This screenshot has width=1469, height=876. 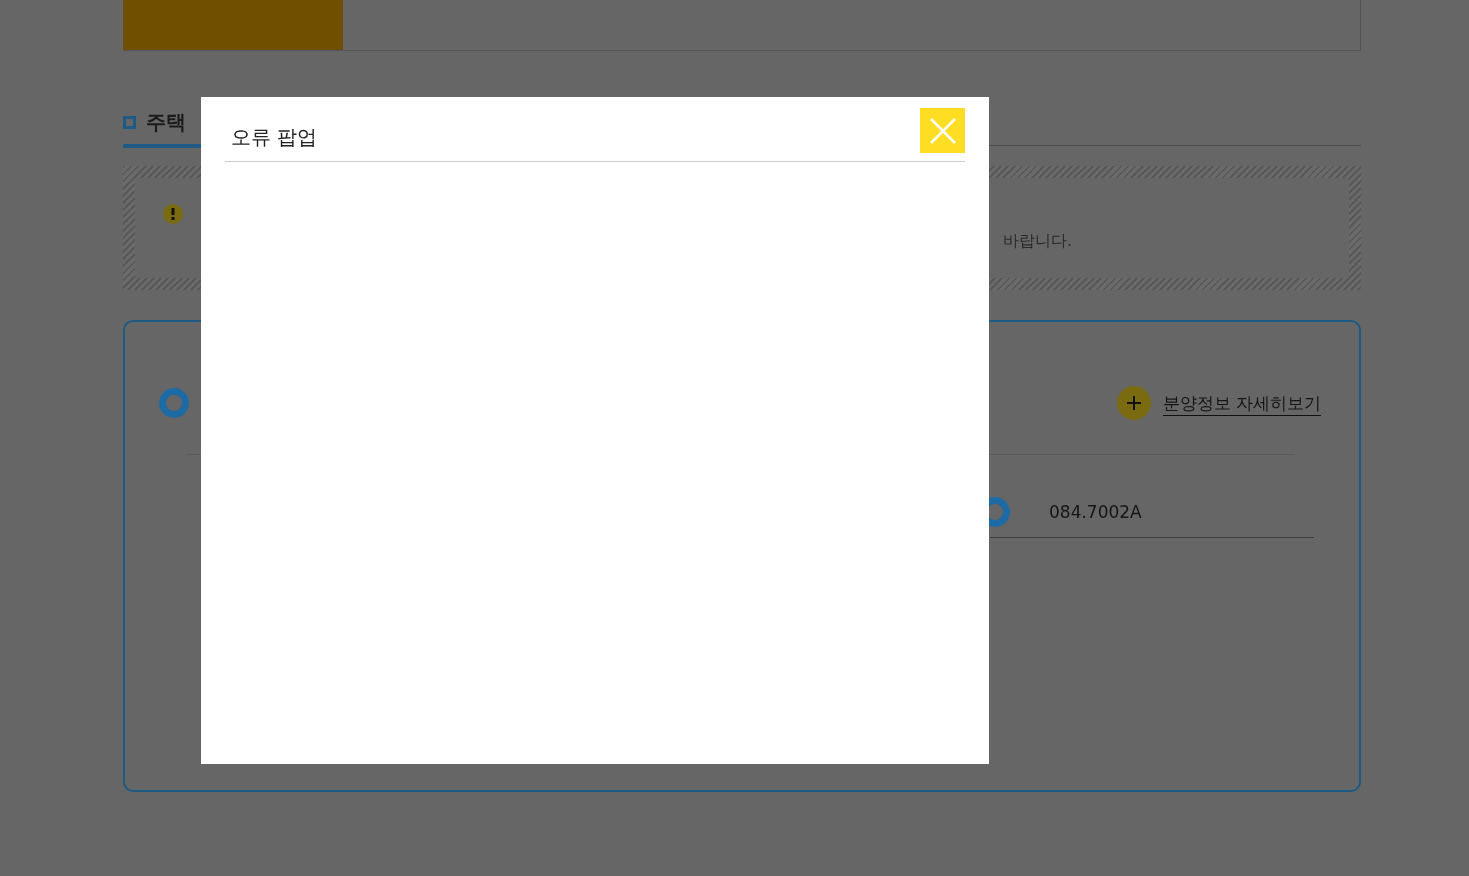 What do you see at coordinates (1241, 403) in the screenshot?
I see `detail-link: 분양정보 자세히보기` at bounding box center [1241, 403].